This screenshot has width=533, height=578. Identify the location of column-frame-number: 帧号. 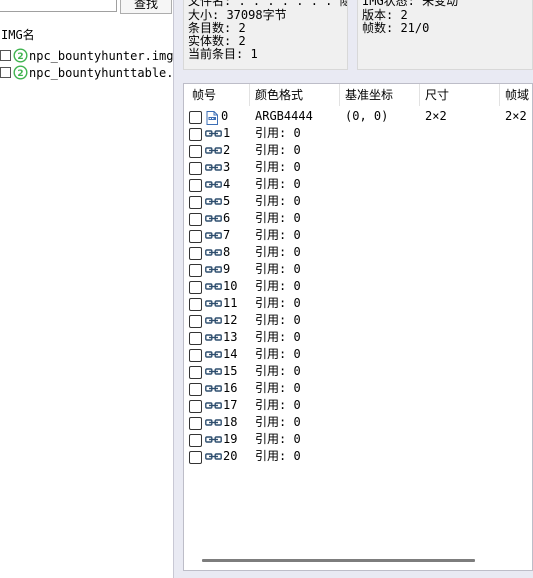
(217, 95).